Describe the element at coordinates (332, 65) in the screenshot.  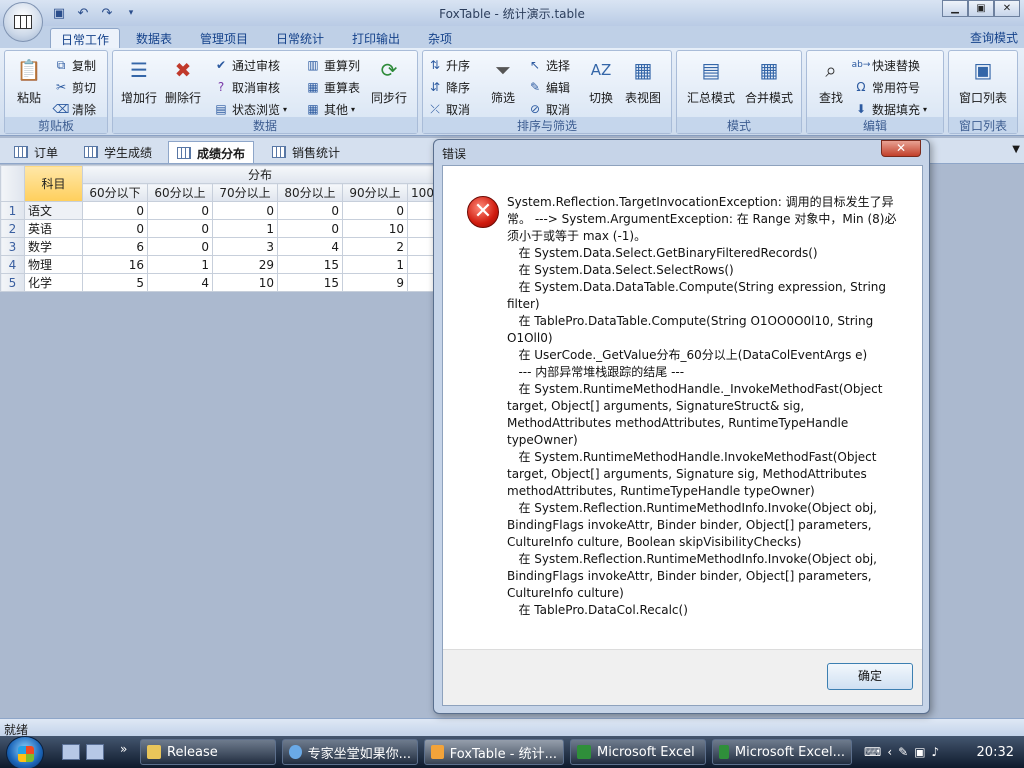
I see `recalc-column-button: ▥ 重算列` at that location.